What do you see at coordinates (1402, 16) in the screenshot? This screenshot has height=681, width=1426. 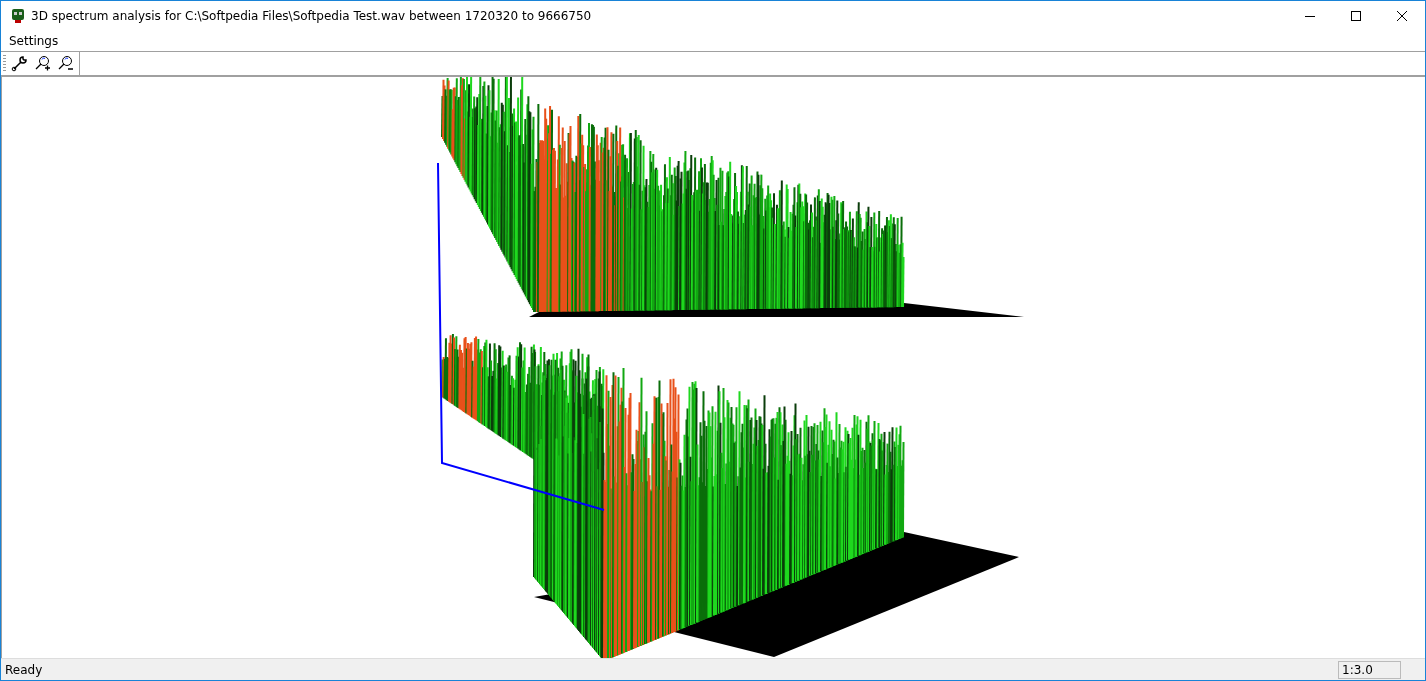 I see `close-icon` at bounding box center [1402, 16].